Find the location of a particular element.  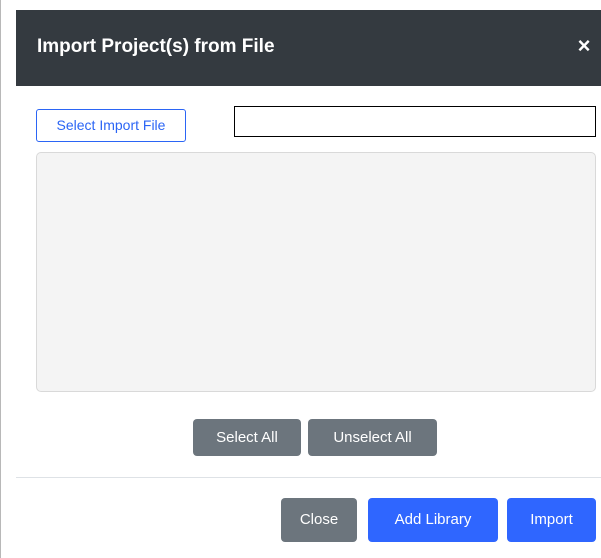

dialog-title: Import Project(s) from File is located at coordinates (156, 46).